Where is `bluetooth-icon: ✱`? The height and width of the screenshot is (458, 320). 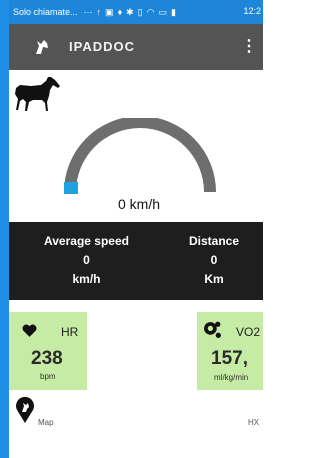
bluetooth-icon: ✱ is located at coordinates (130, 11).